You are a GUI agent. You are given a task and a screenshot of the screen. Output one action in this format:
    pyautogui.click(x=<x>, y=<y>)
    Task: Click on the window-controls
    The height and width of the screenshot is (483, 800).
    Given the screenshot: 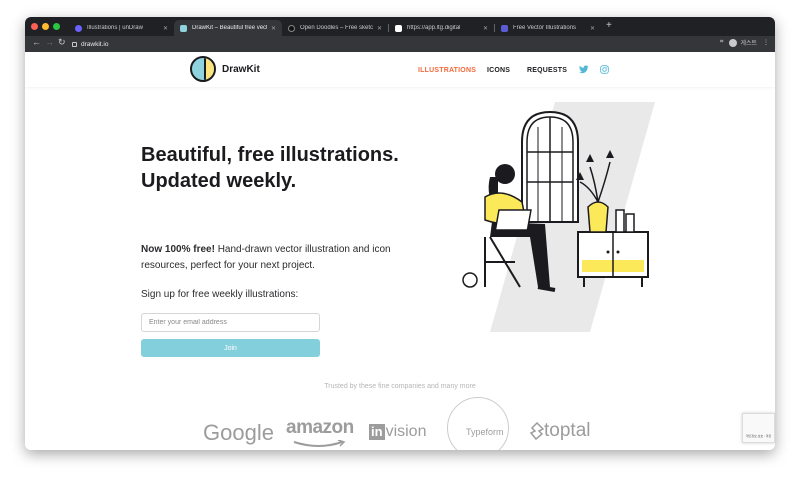 What is the action you would take?
    pyautogui.click(x=45, y=26)
    